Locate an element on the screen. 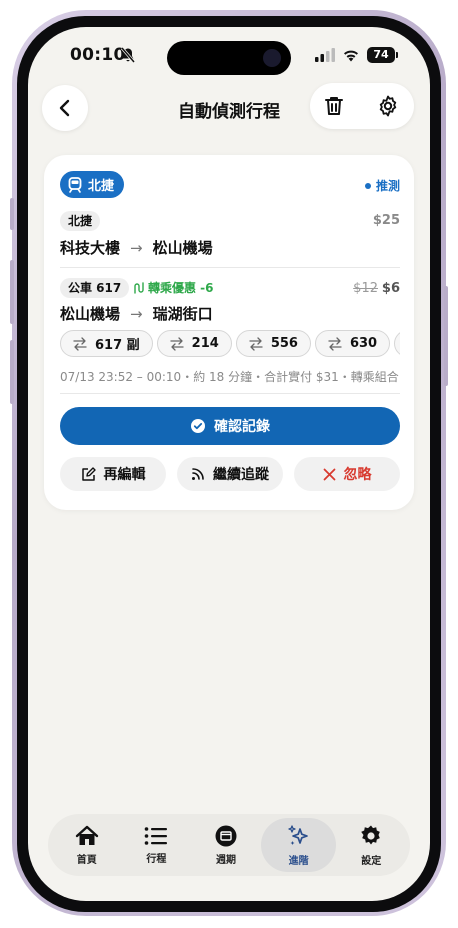 This screenshot has height=928, width=458. transfer-icon is located at coordinates (139, 287).